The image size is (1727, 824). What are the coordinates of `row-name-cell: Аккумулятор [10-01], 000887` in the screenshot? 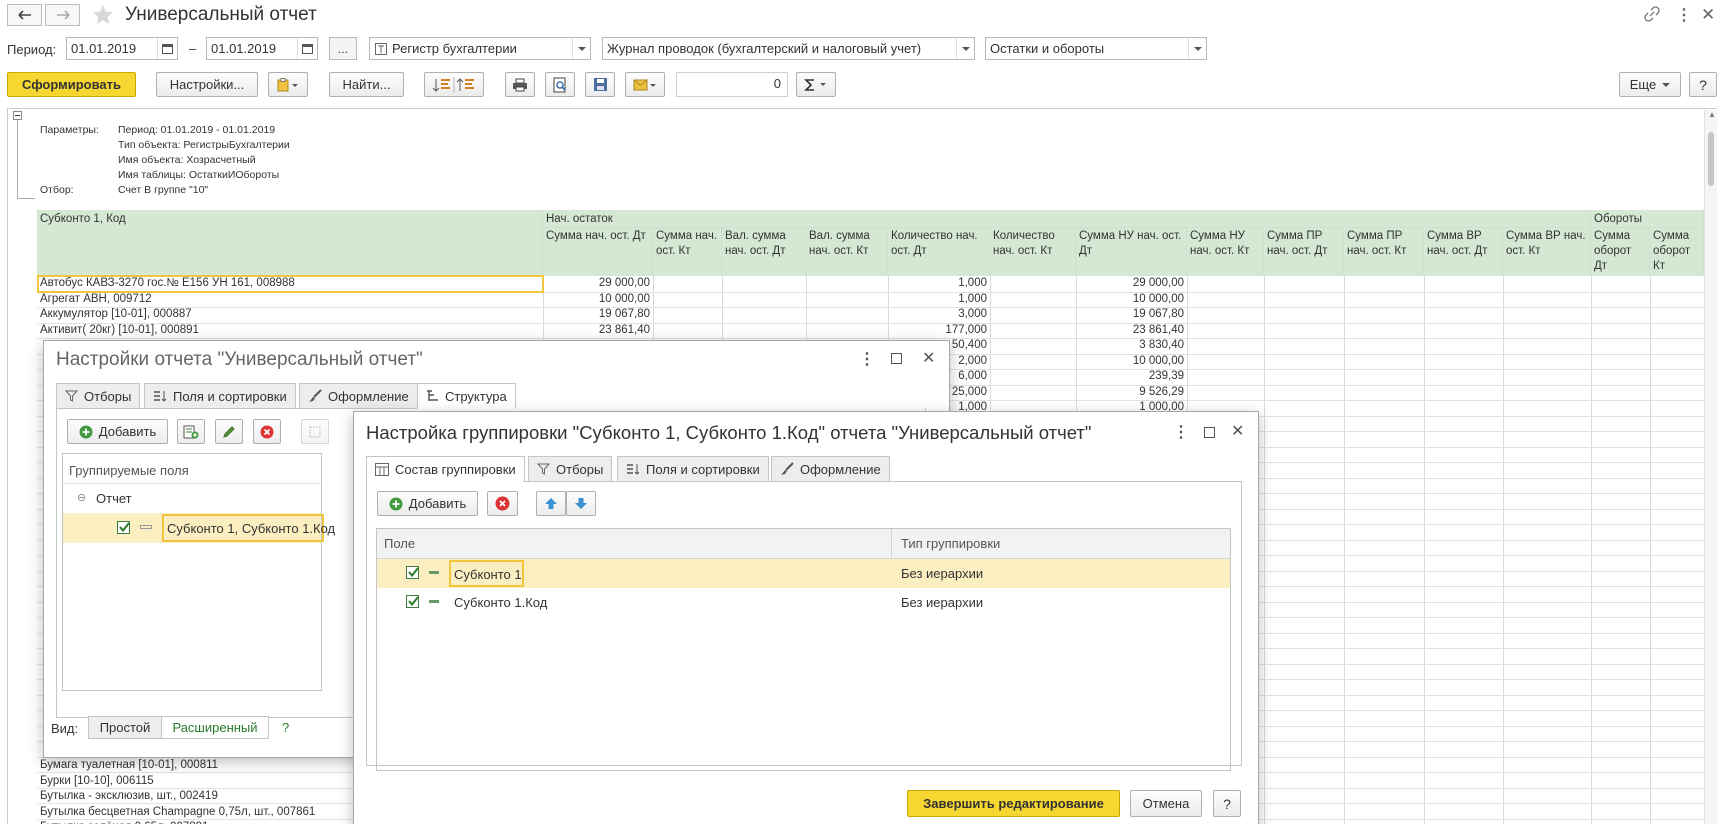 It's located at (290, 314).